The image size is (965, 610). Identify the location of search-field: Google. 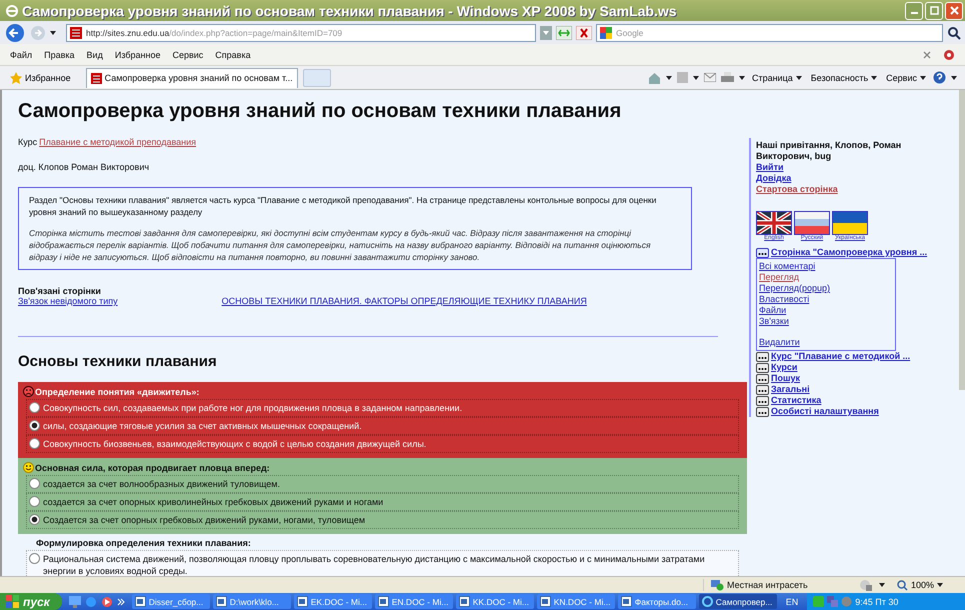
(769, 33).